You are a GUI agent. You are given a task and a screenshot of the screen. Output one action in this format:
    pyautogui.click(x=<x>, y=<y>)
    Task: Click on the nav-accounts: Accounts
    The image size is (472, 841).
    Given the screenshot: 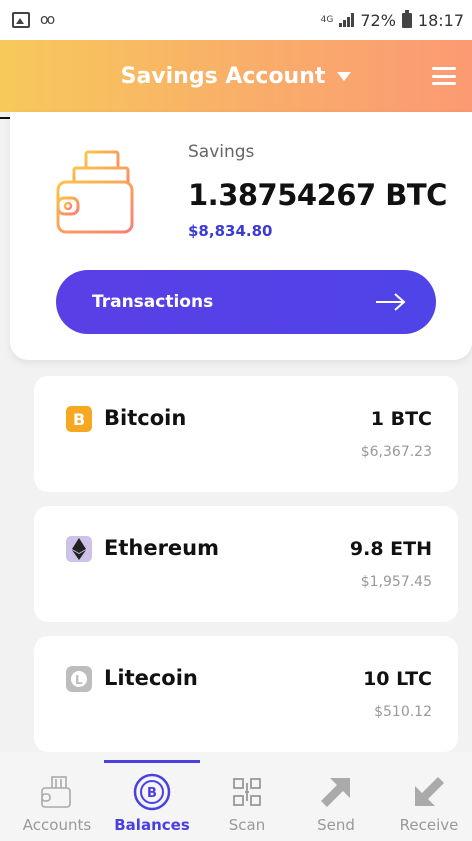 What is the action you would take?
    pyautogui.click(x=57, y=796)
    